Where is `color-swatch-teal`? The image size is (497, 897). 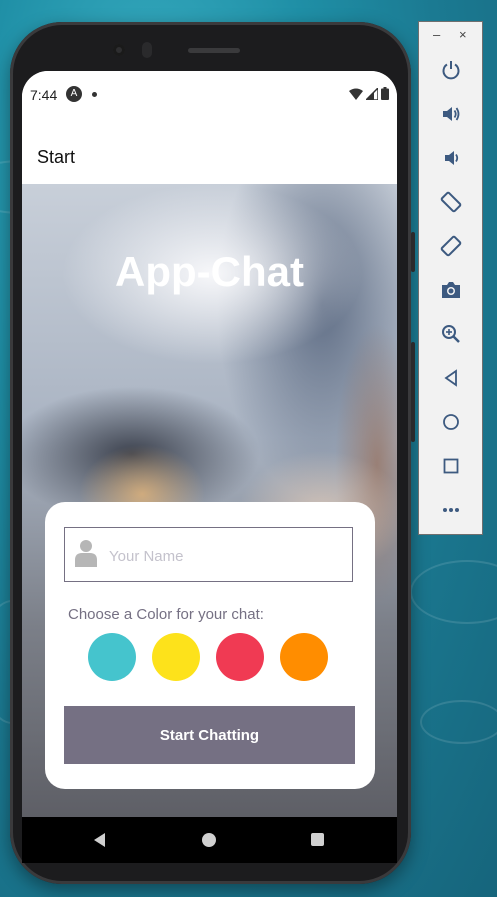 color-swatch-teal is located at coordinates (112, 657).